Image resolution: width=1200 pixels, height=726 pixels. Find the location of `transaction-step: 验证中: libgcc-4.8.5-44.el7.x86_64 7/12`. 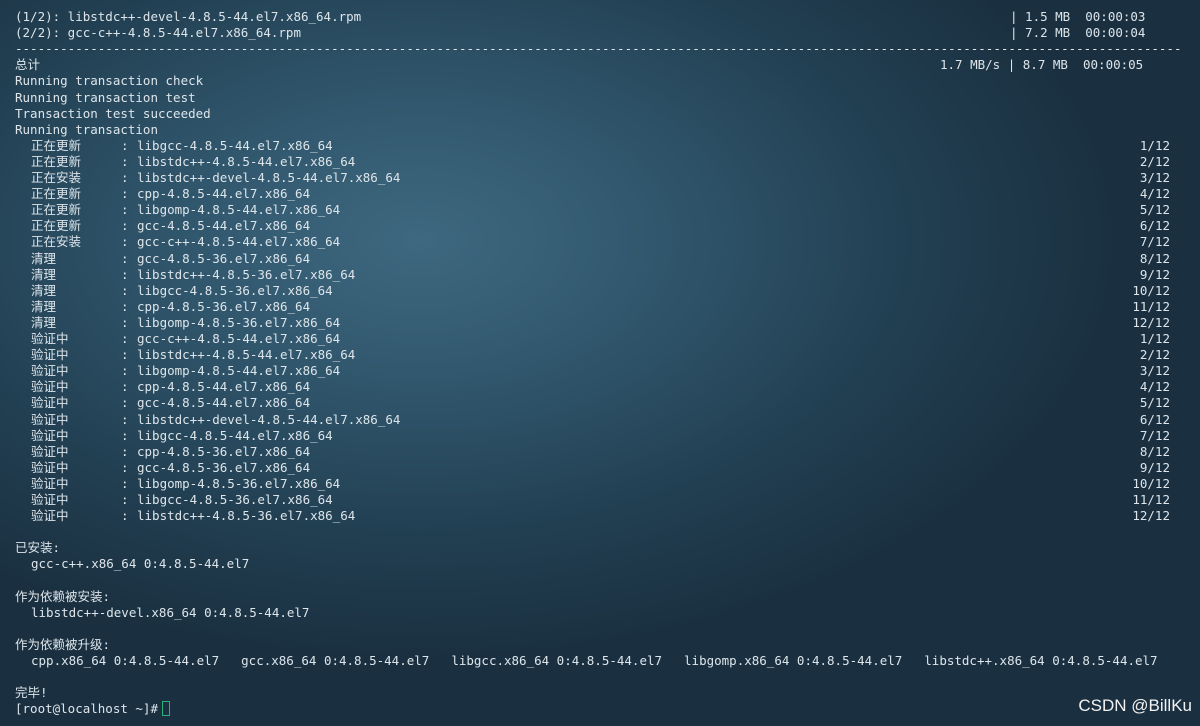

transaction-step: 验证中: libgcc-4.8.5-44.el7.x86_64 7/12 is located at coordinates (600, 436).